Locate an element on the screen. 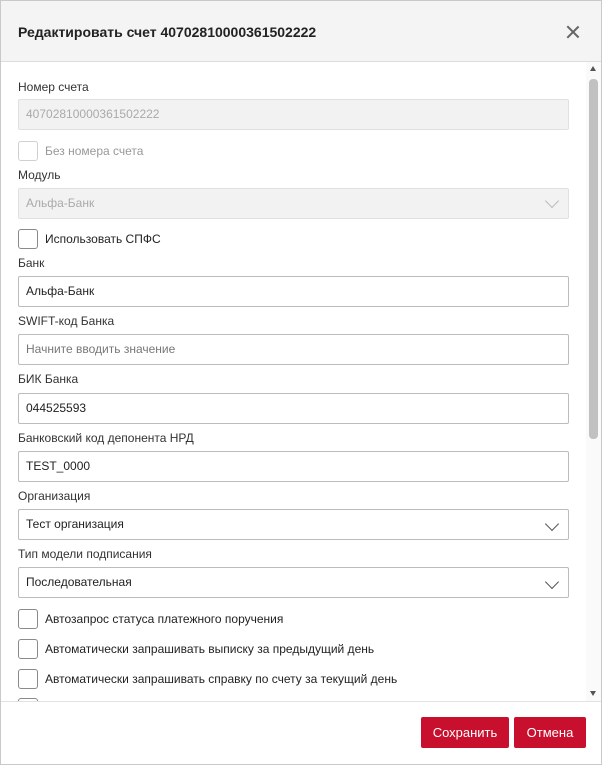 Image resolution: width=602 pixels, height=765 pixels. save-button: Сохранить is located at coordinates (465, 732).